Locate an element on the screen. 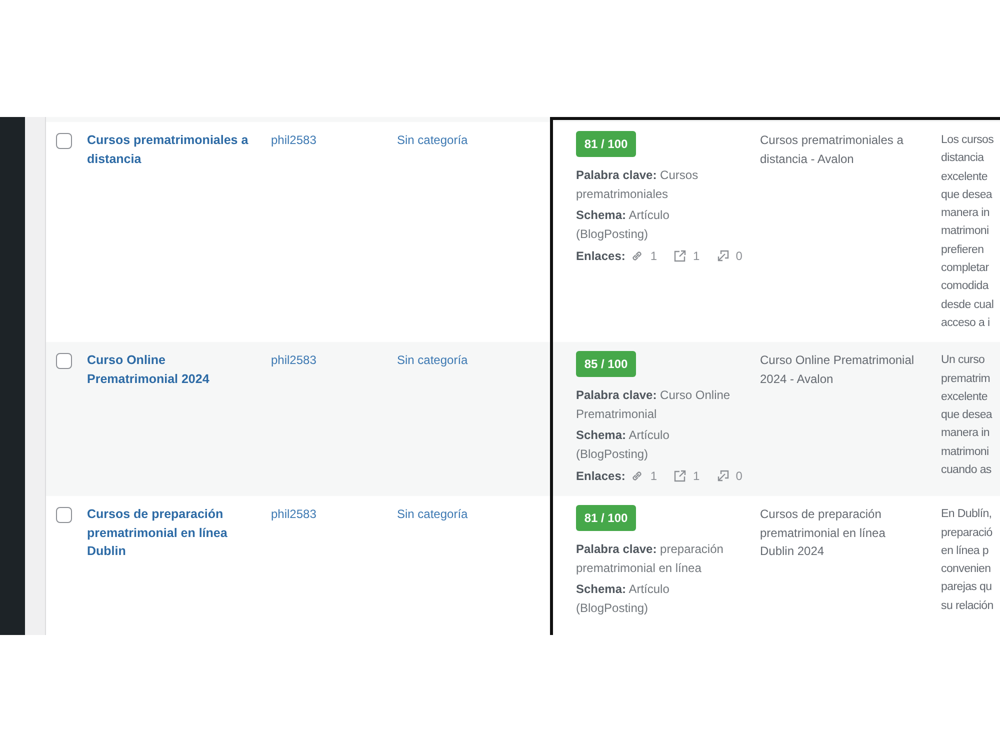 The image size is (1000, 750). focus-keyword-text: Palabra clave: preparación prematrimonial en línea is located at coordinates (650, 559).